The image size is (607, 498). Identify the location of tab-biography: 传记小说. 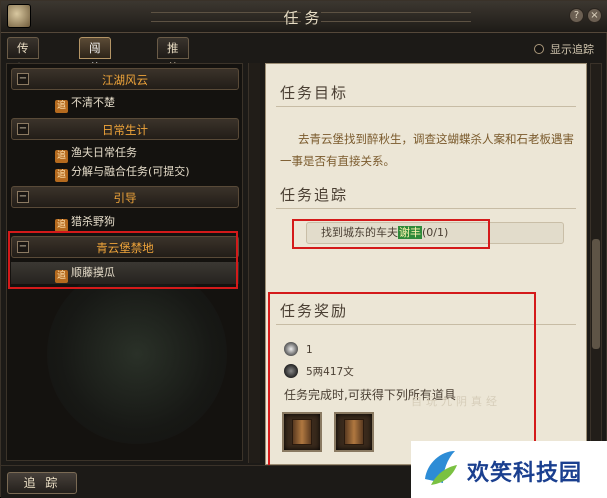
(23, 76).